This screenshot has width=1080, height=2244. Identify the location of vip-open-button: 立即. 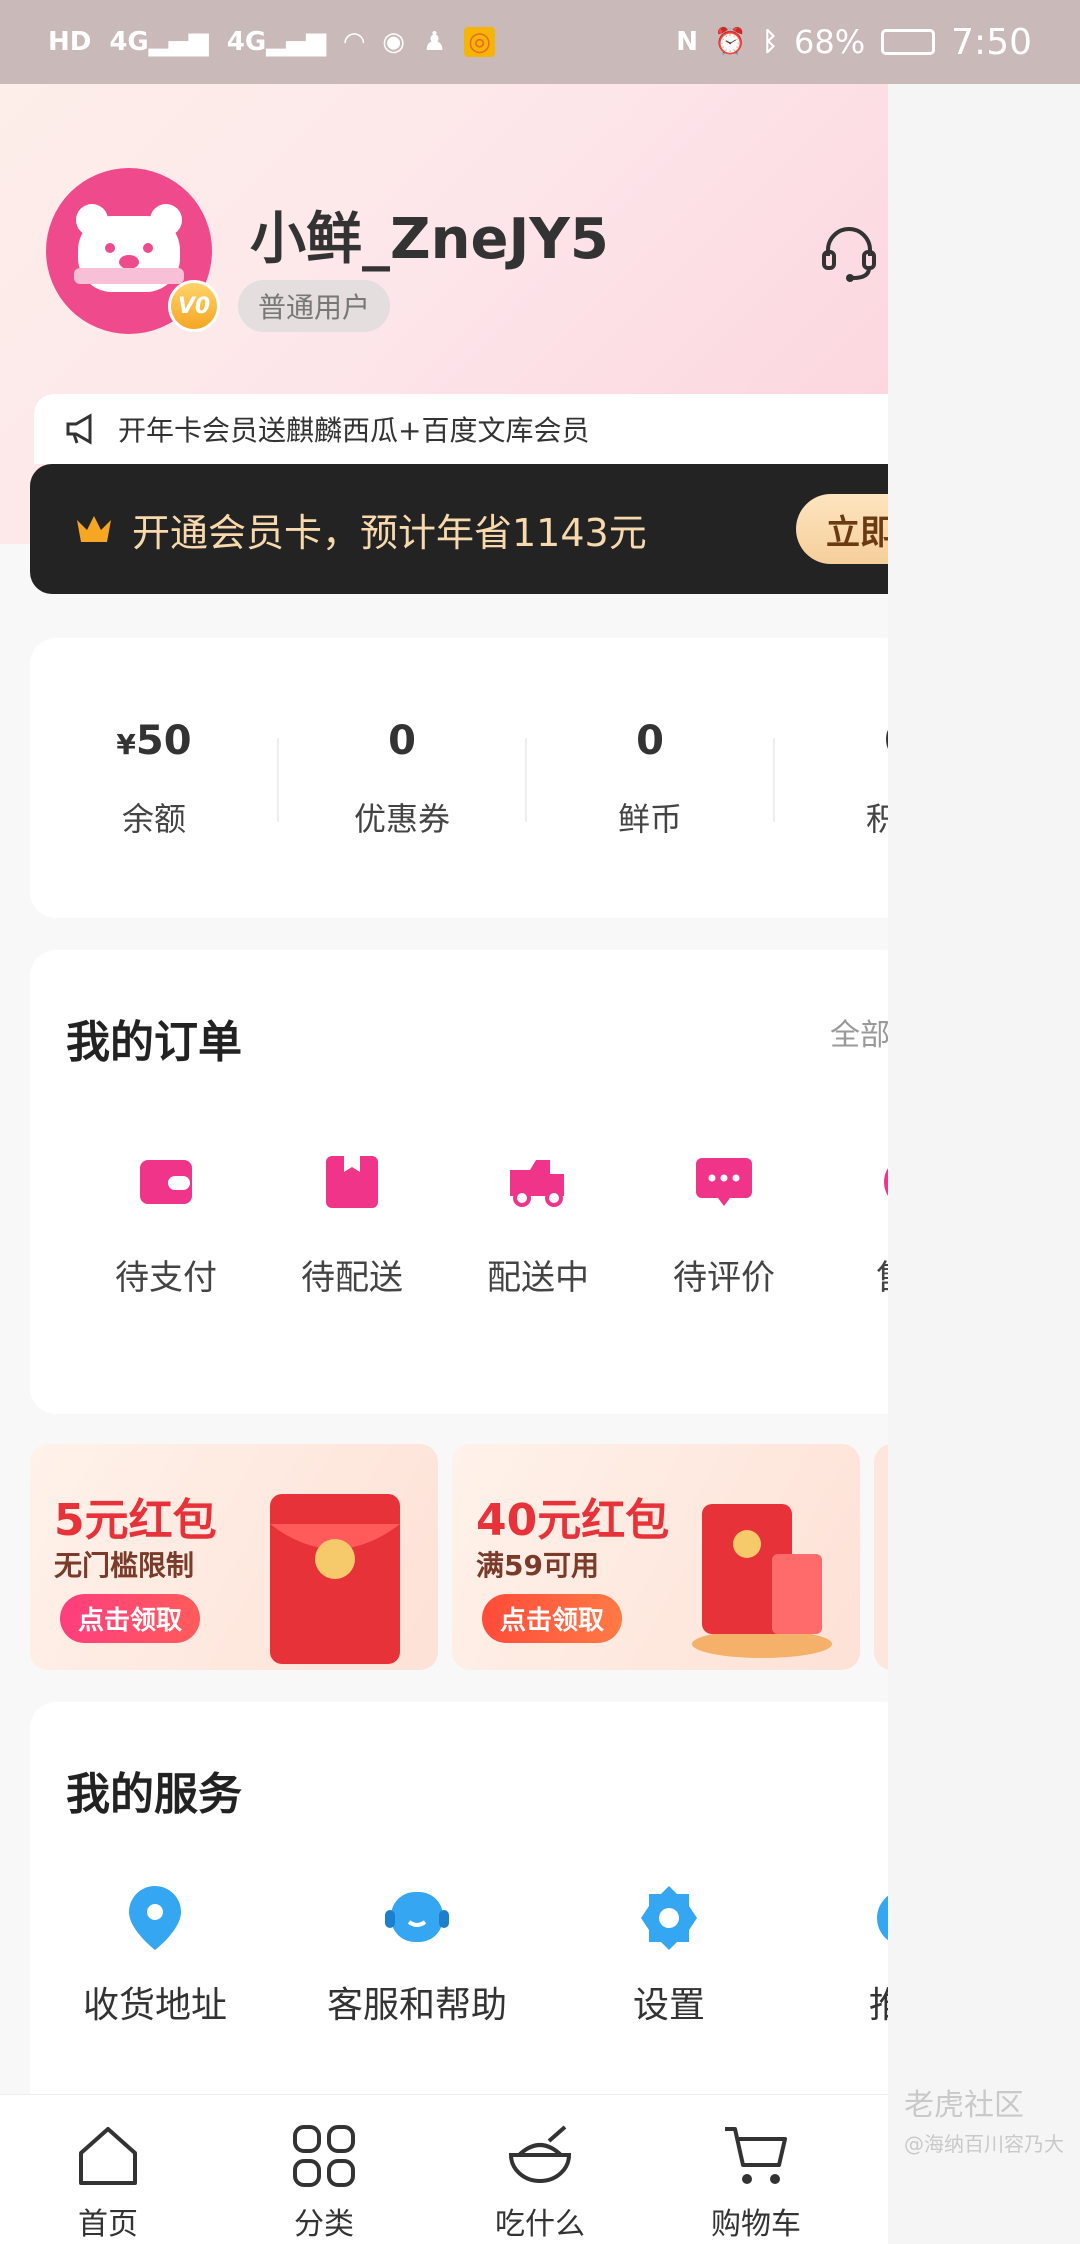
(842, 529).